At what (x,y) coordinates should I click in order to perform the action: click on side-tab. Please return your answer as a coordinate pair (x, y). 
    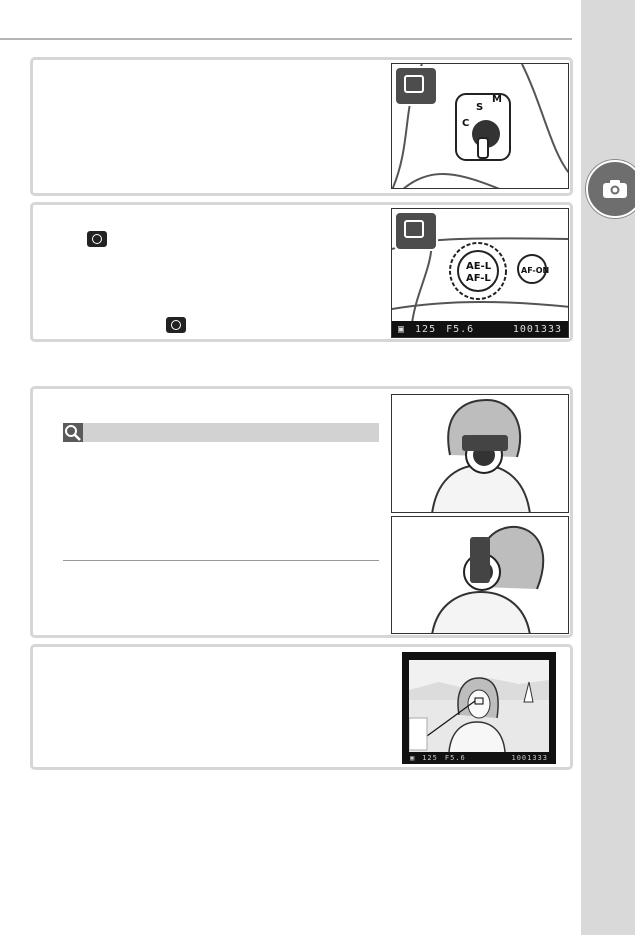
    Looking at the image, I should click on (608, 467).